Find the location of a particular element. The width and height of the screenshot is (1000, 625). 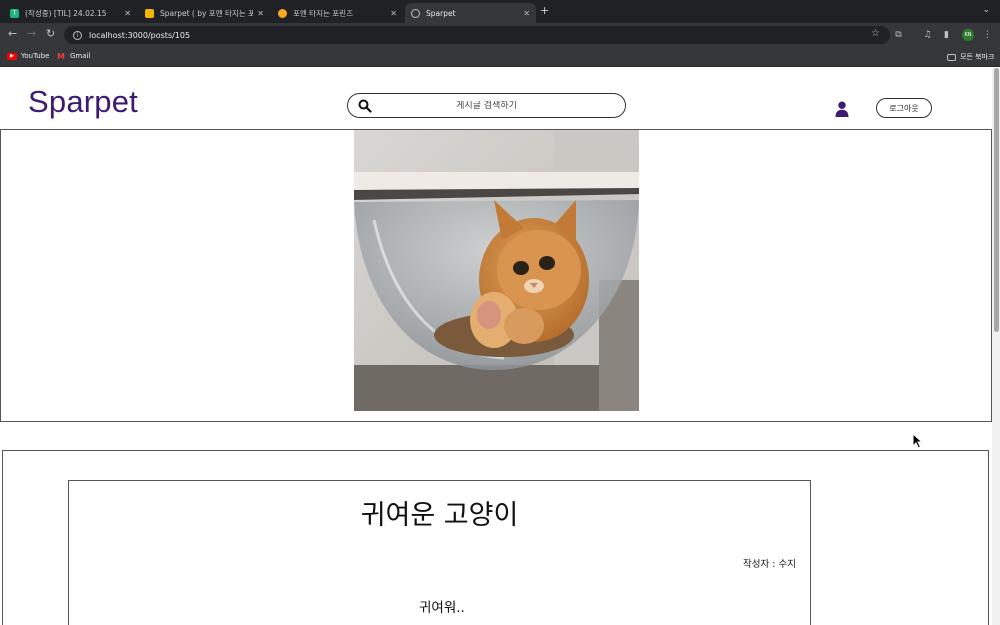

back-arrow-icon: ← is located at coordinates (12, 33).